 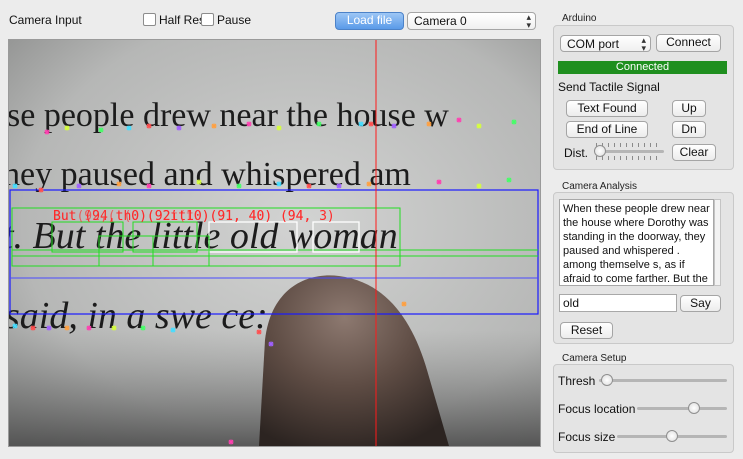 What do you see at coordinates (571, 303) in the screenshot?
I see `word-input-value: old` at bounding box center [571, 303].